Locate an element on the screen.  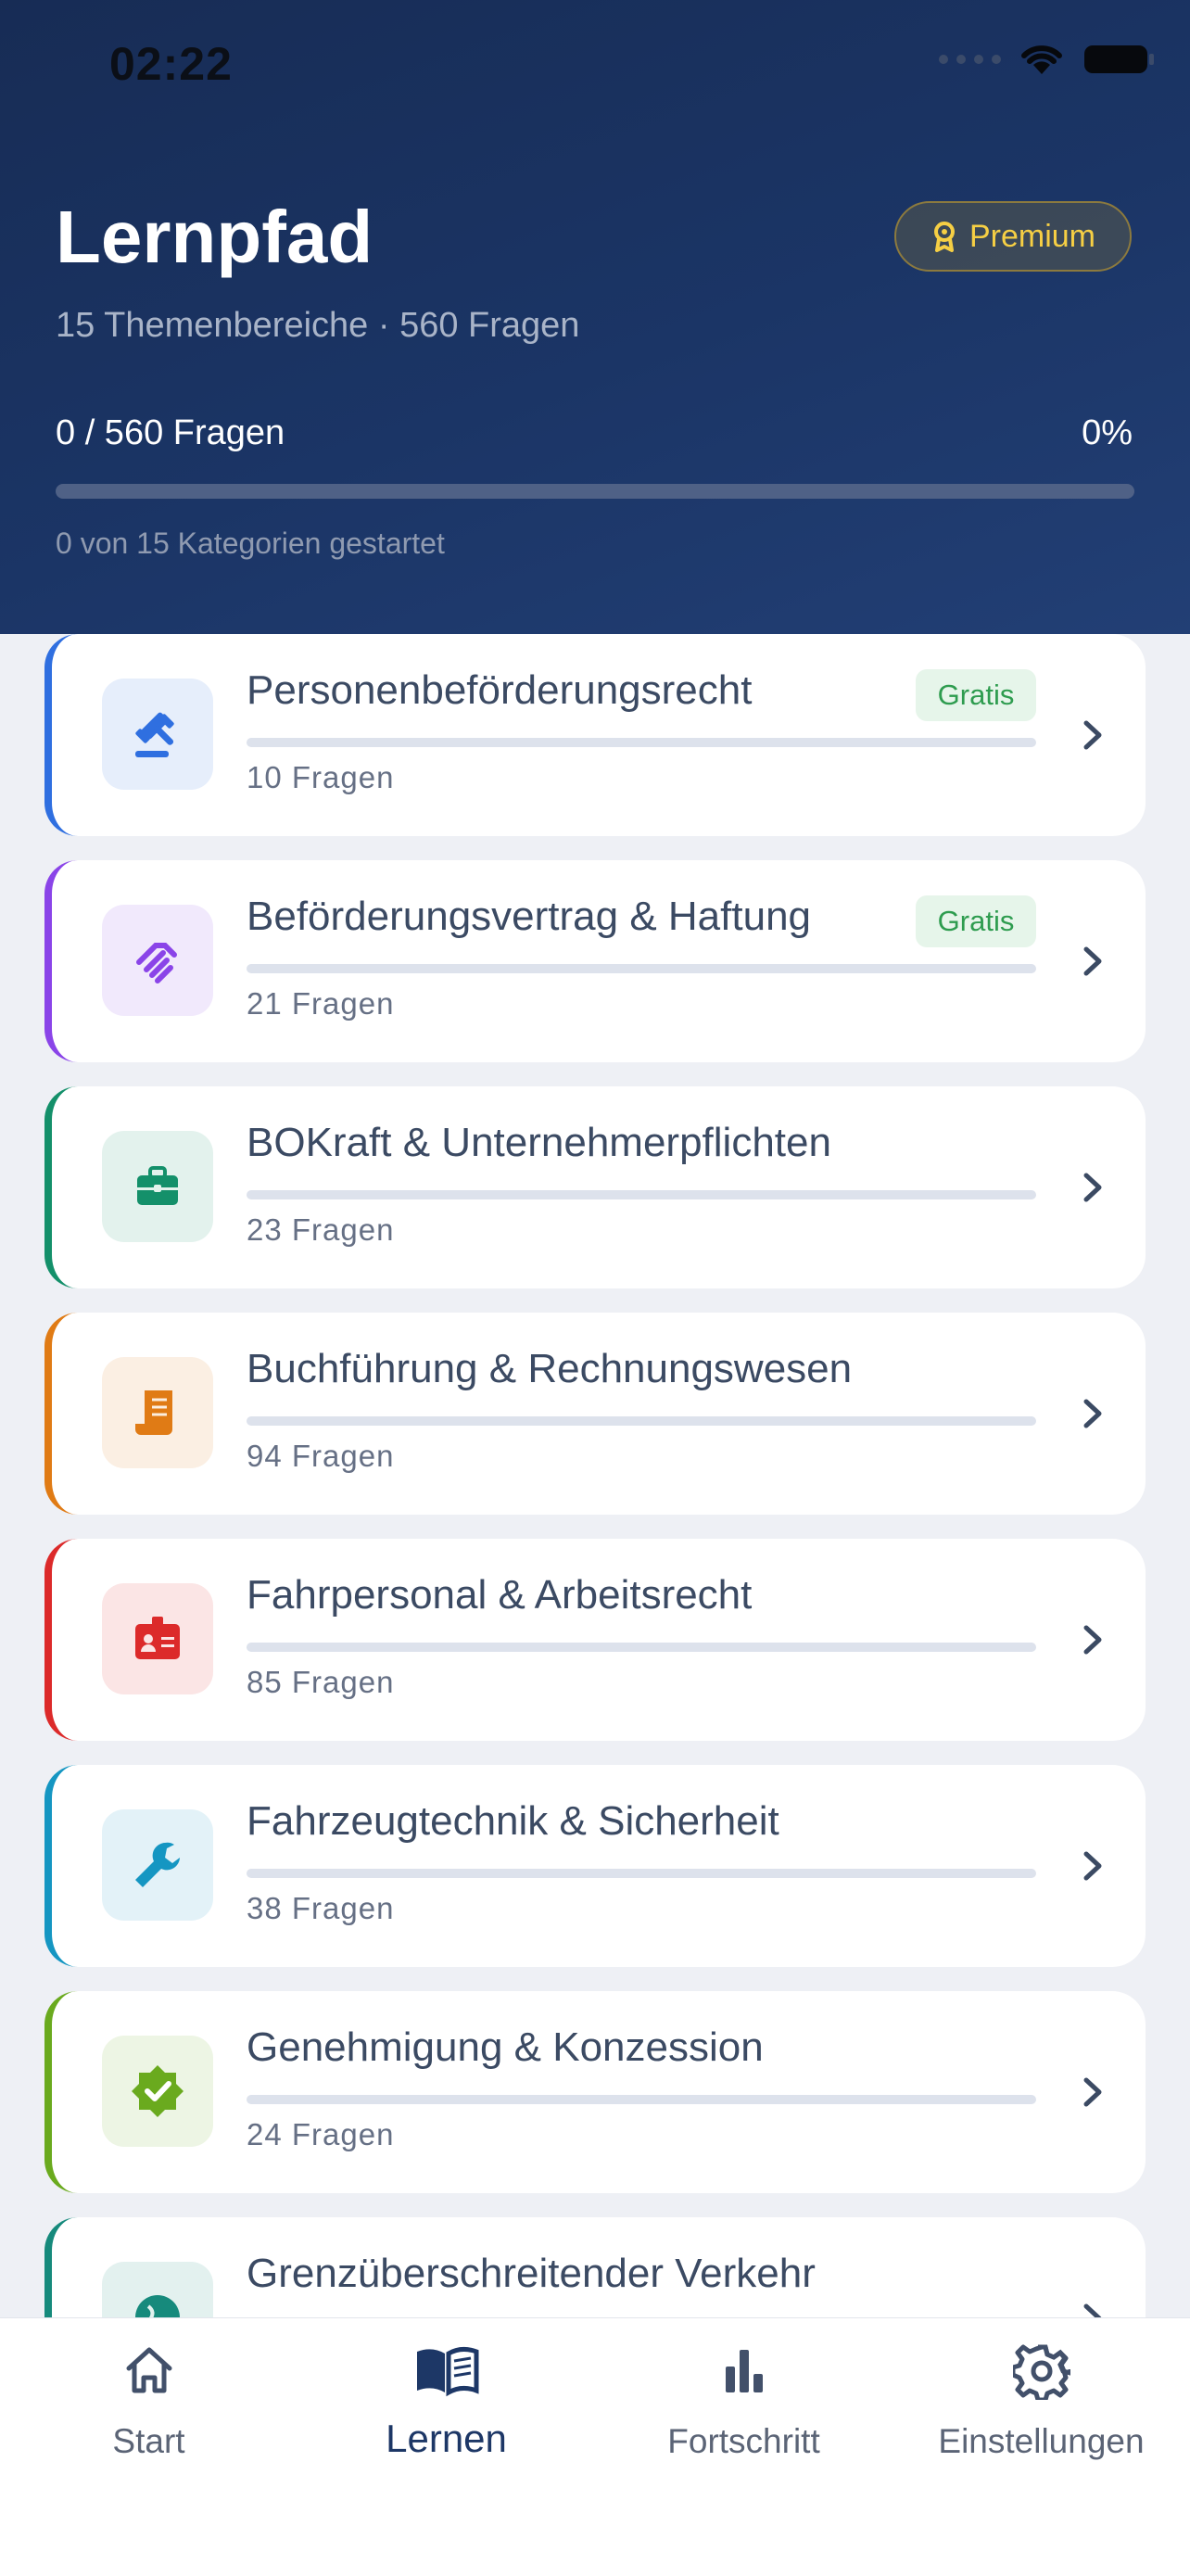
category-card: Fahrpersonal & Arbeitsrecht 85 Fragen is located at coordinates (595, 1640).